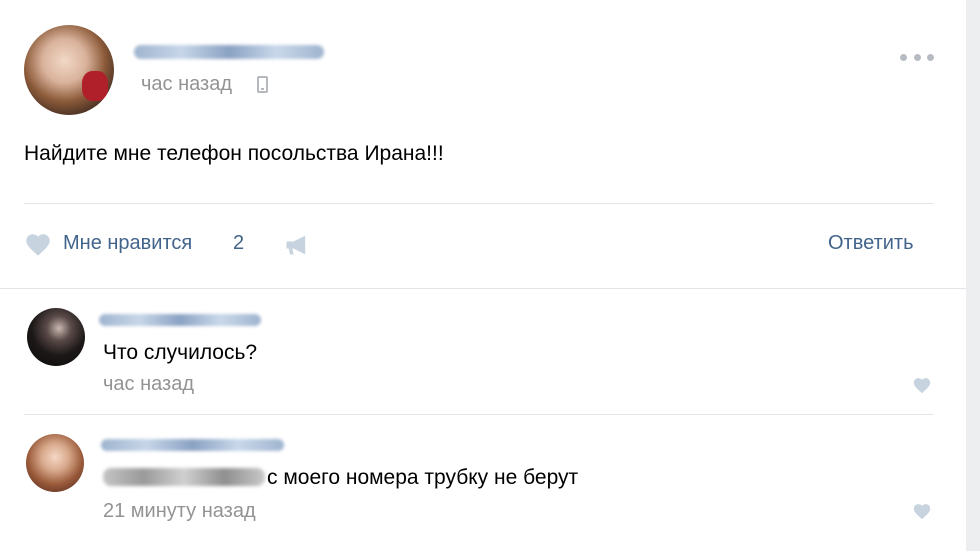 Image resolution: width=980 pixels, height=551 pixels. I want to click on post-author-name-redacted, so click(229, 52).